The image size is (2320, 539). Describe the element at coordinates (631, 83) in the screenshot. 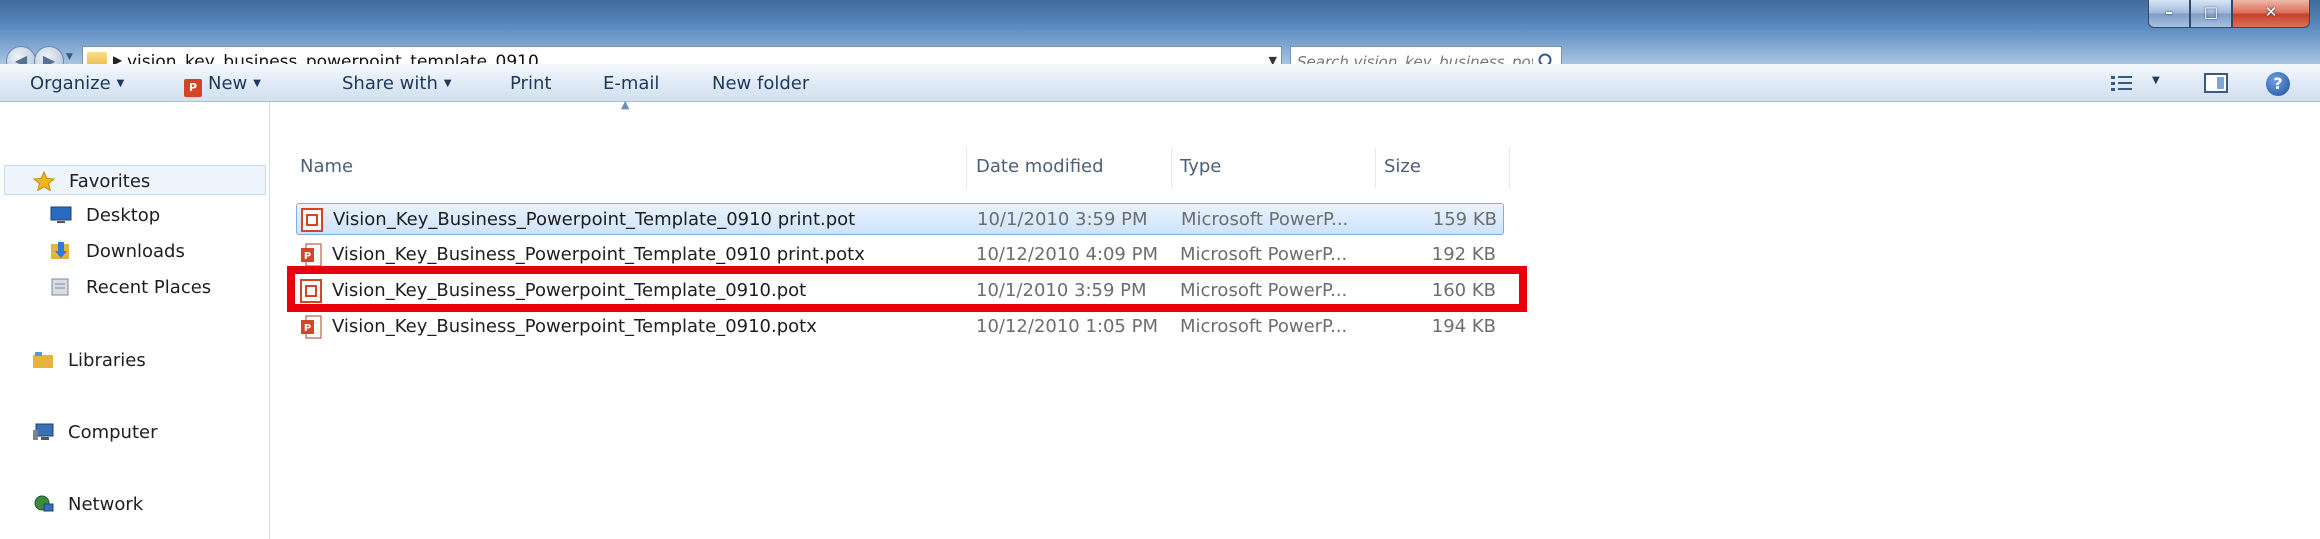

I see `email-button: E-mail` at that location.